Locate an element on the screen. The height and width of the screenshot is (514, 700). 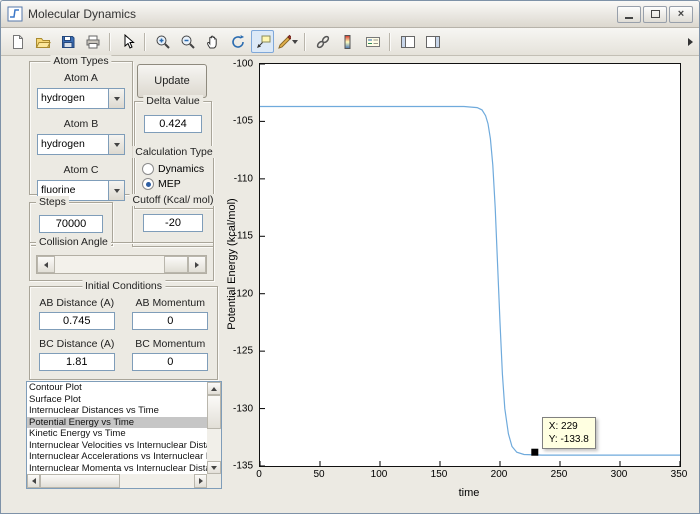
edit-cursor-button is located at coordinates (127, 41).